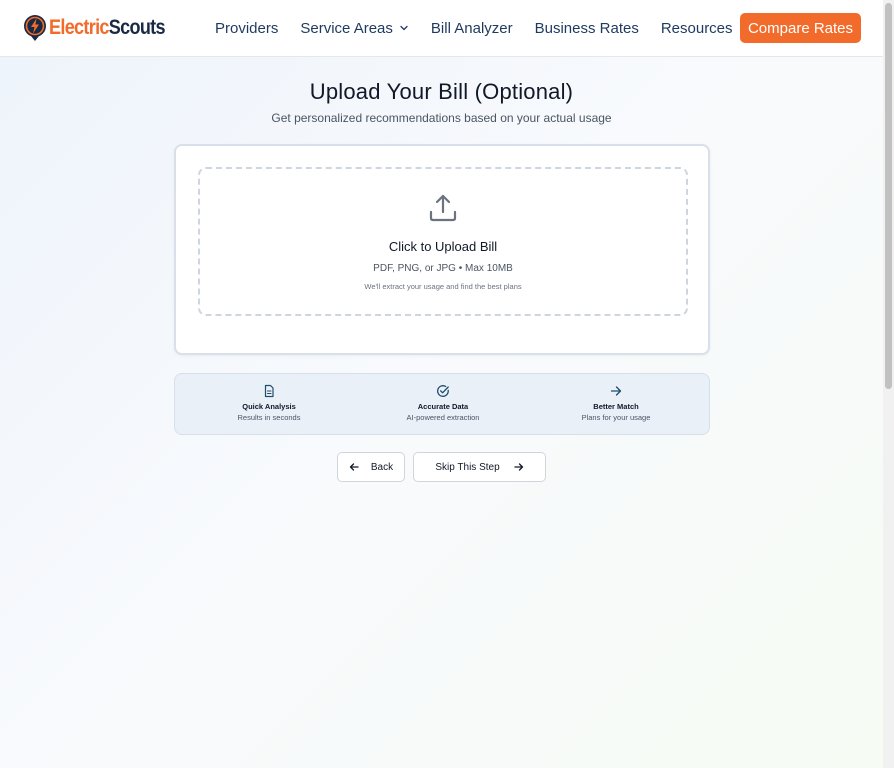  I want to click on skip-step-button: Skip This Step, so click(479, 467).